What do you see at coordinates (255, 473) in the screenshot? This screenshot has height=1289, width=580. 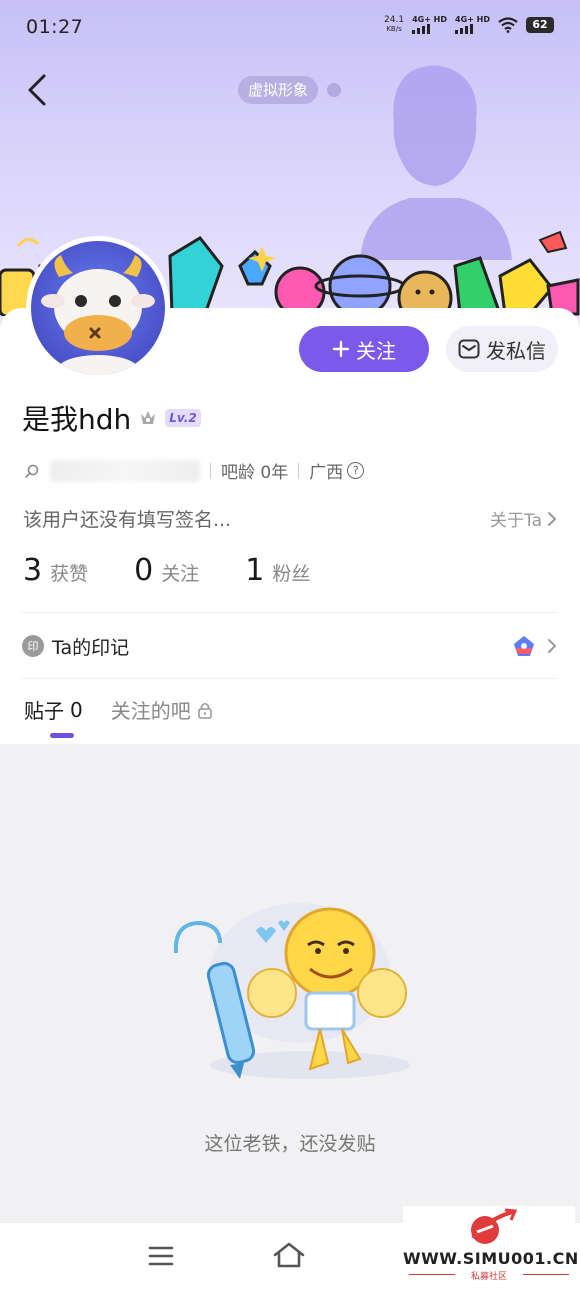 I see `bar-age: 吧龄 0年` at bounding box center [255, 473].